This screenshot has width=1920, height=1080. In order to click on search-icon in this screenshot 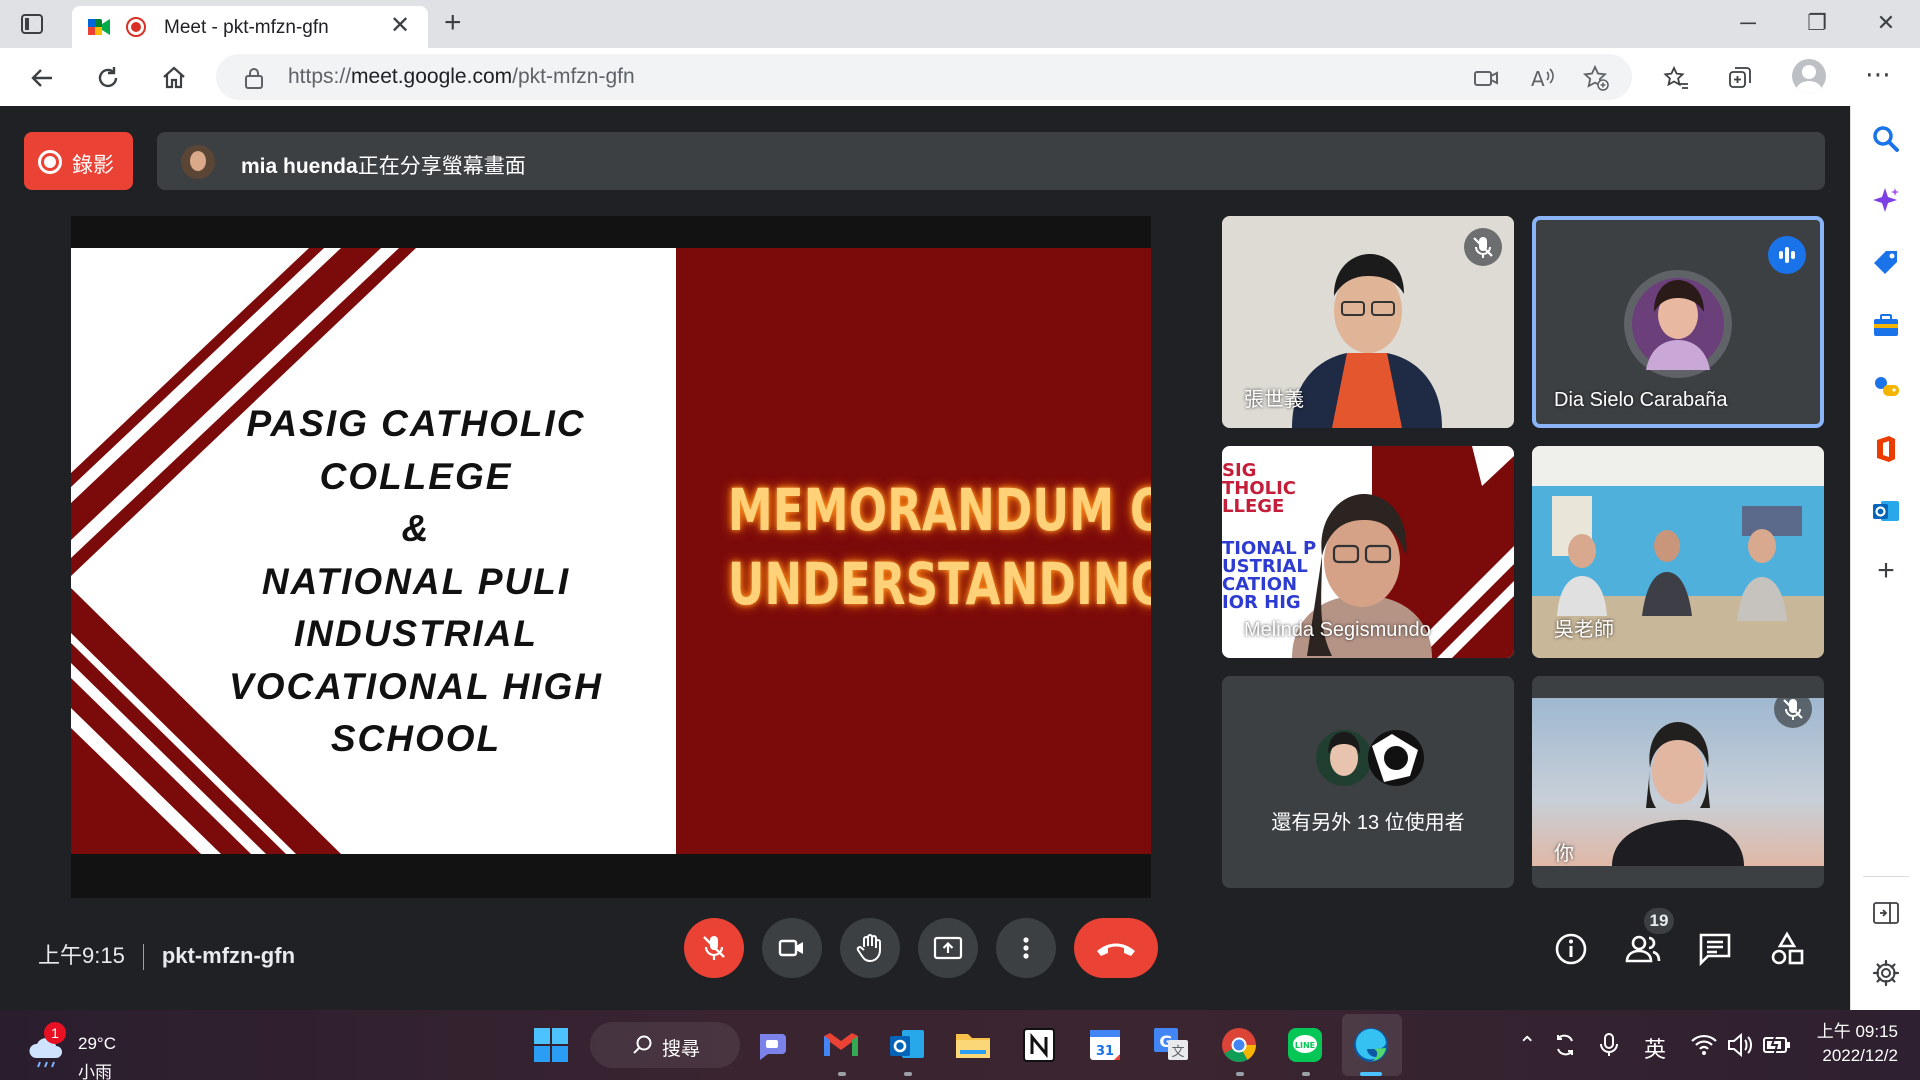, I will do `click(1886, 139)`.